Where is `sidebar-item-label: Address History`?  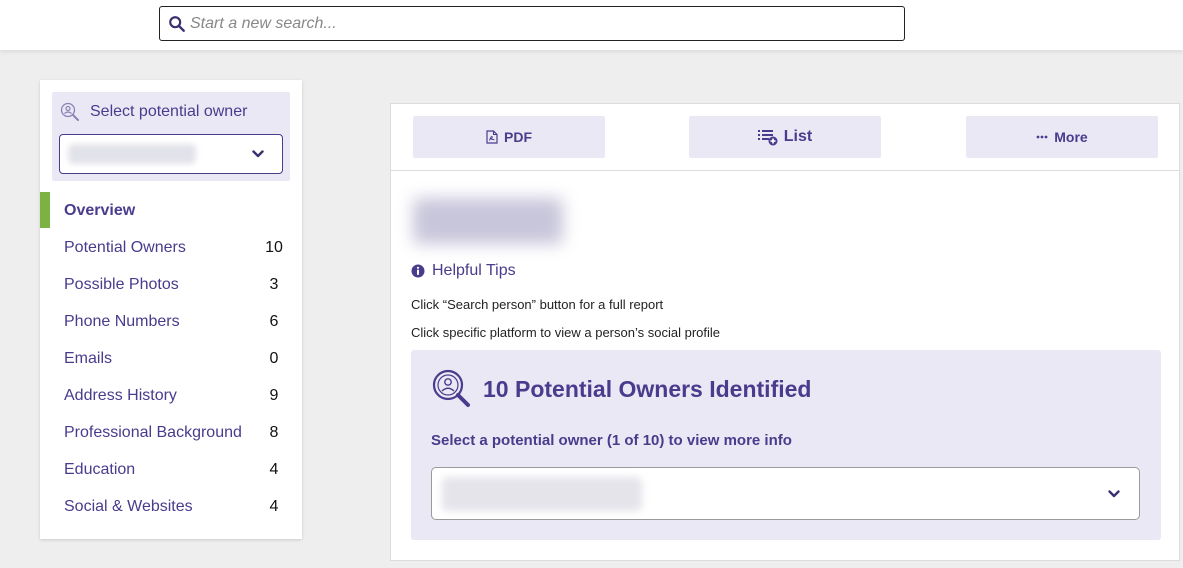 sidebar-item-label: Address History is located at coordinates (120, 395).